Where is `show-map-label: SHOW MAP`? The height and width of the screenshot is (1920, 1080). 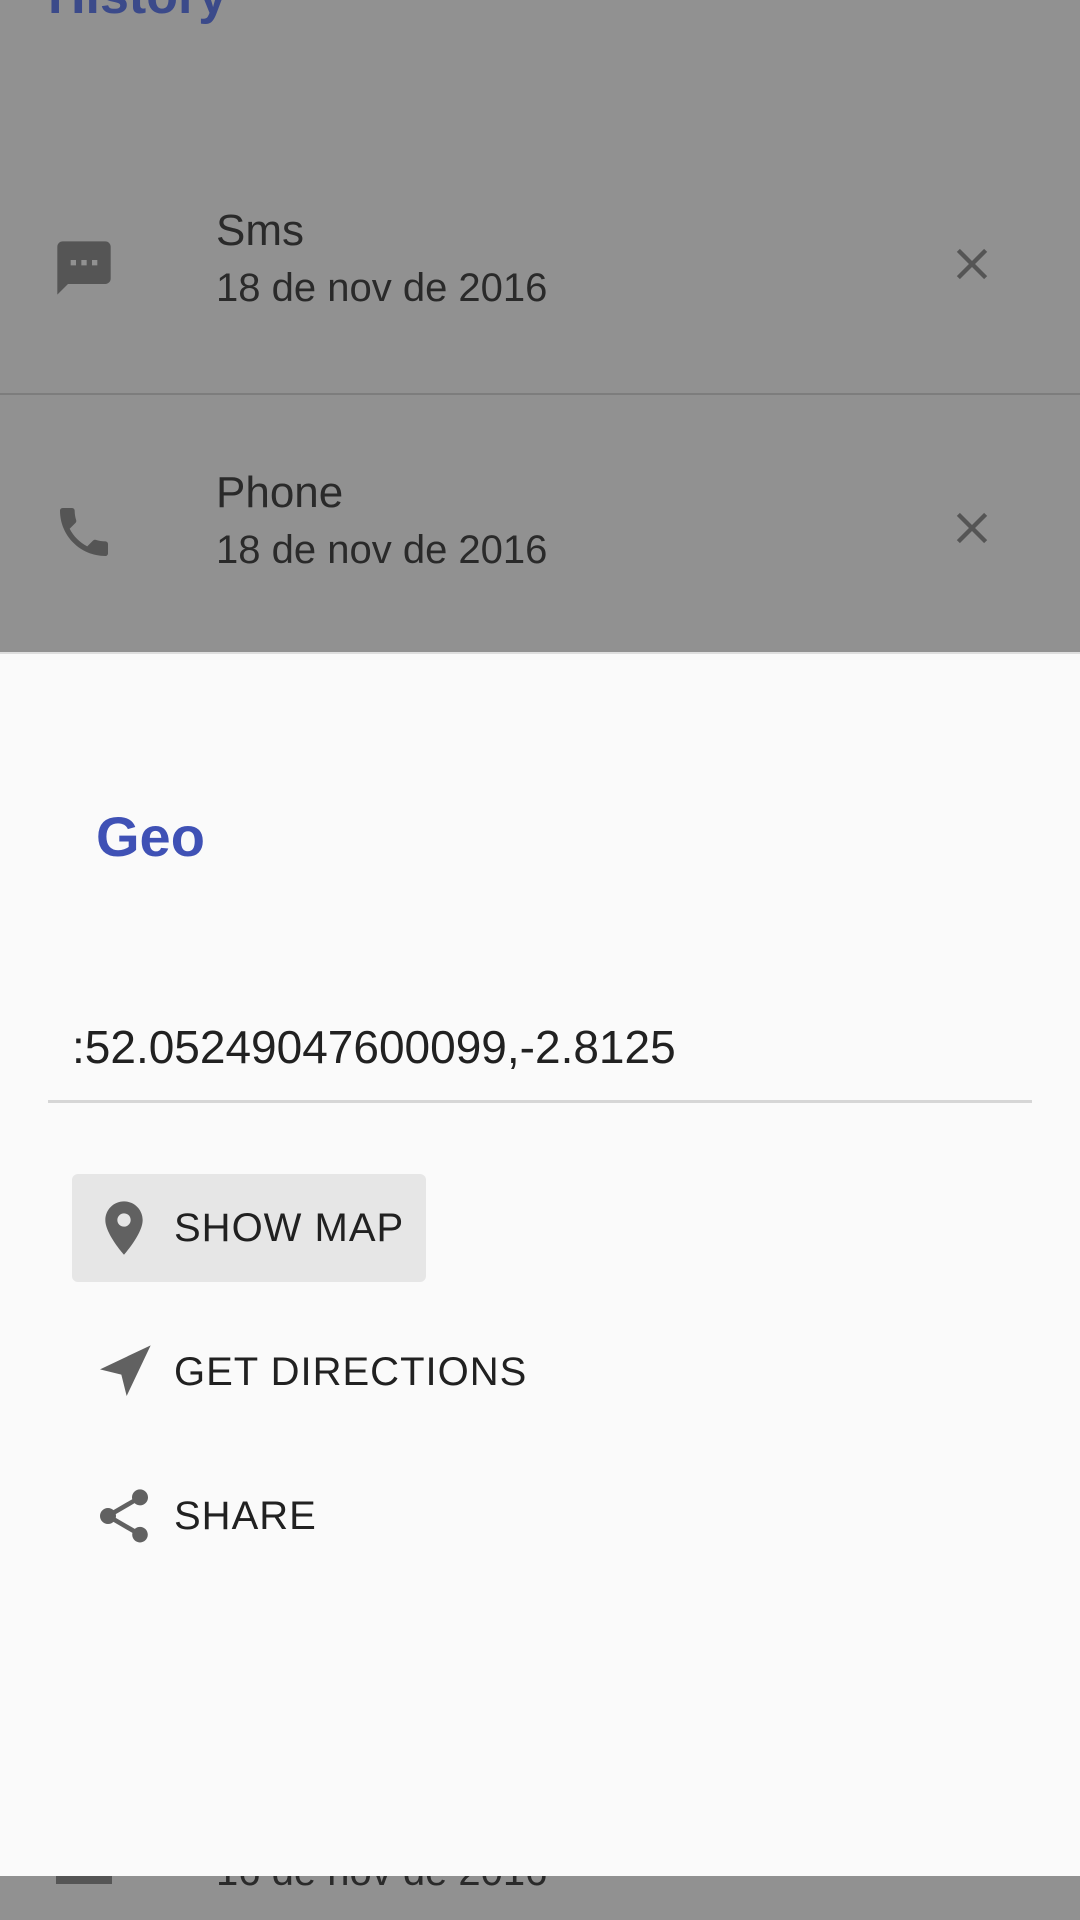
show-map-label: SHOW MAP is located at coordinates (289, 1227).